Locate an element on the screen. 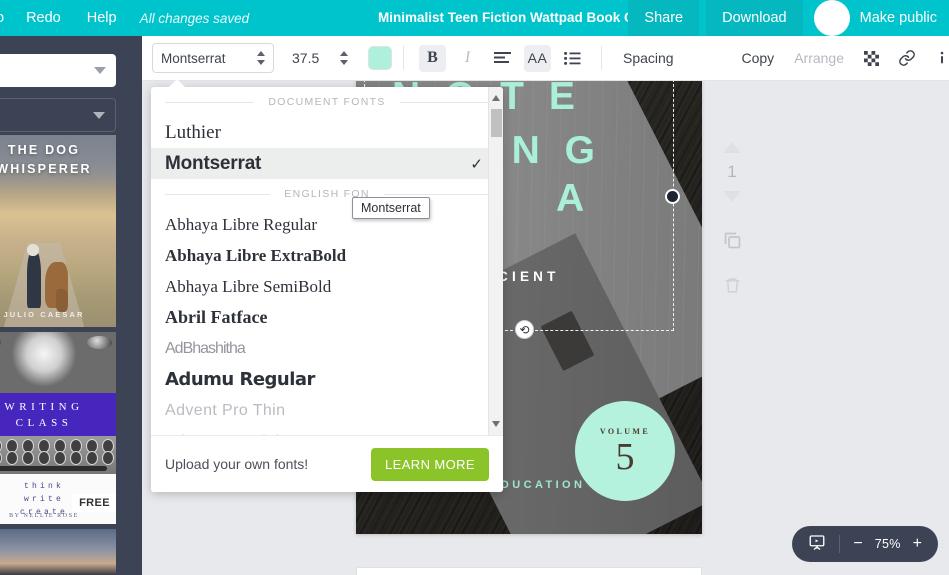  template-title-line-2: CLASS is located at coordinates (44, 422).